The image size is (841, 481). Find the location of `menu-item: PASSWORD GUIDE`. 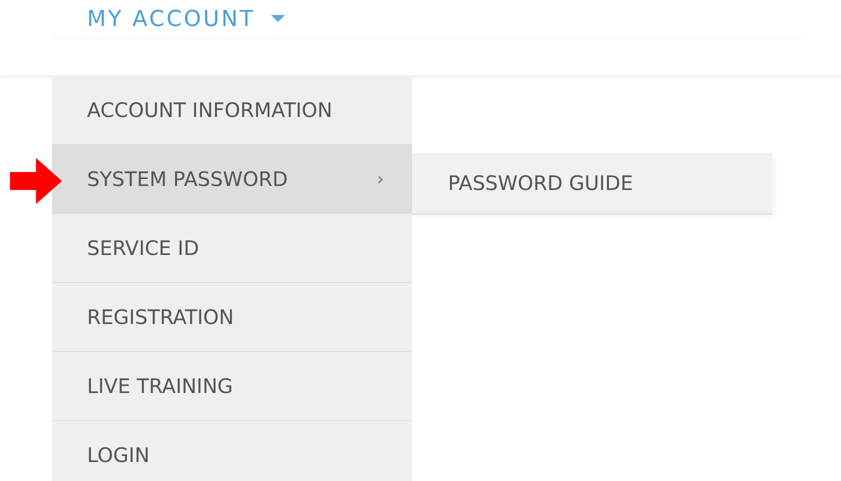

menu-item: PASSWORD GUIDE is located at coordinates (592, 183).